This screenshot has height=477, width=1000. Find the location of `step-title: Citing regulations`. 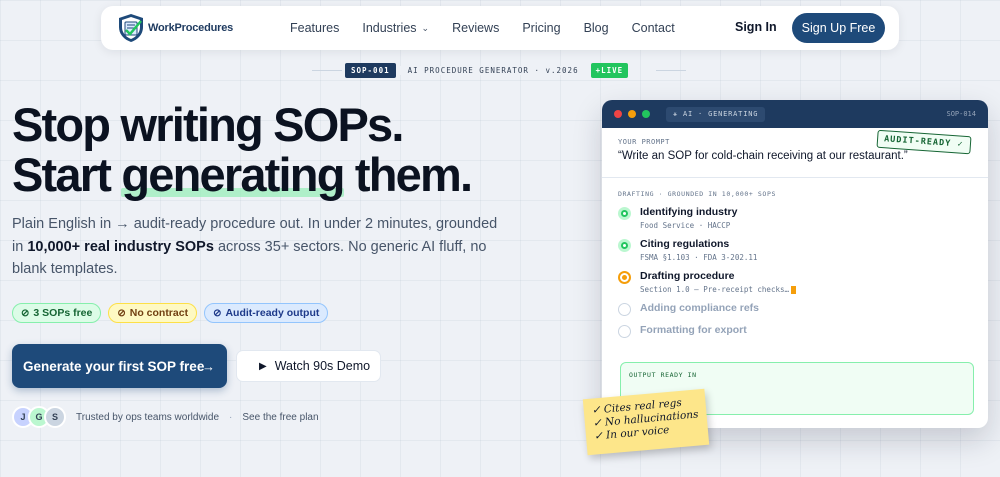

step-title: Citing regulations is located at coordinates (685, 244).